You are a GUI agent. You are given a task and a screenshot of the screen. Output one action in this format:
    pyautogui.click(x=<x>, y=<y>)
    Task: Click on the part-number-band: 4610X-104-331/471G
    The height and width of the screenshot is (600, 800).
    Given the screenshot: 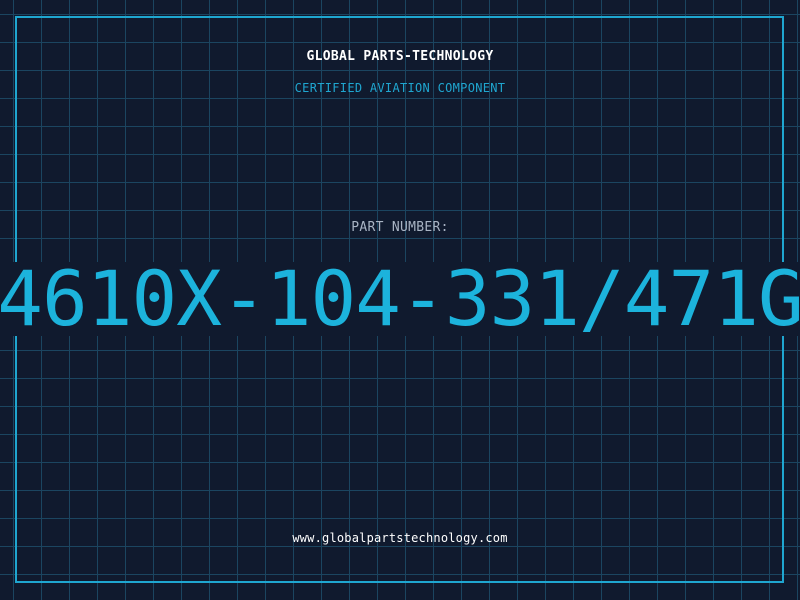 What is the action you would take?
    pyautogui.click(x=400, y=299)
    